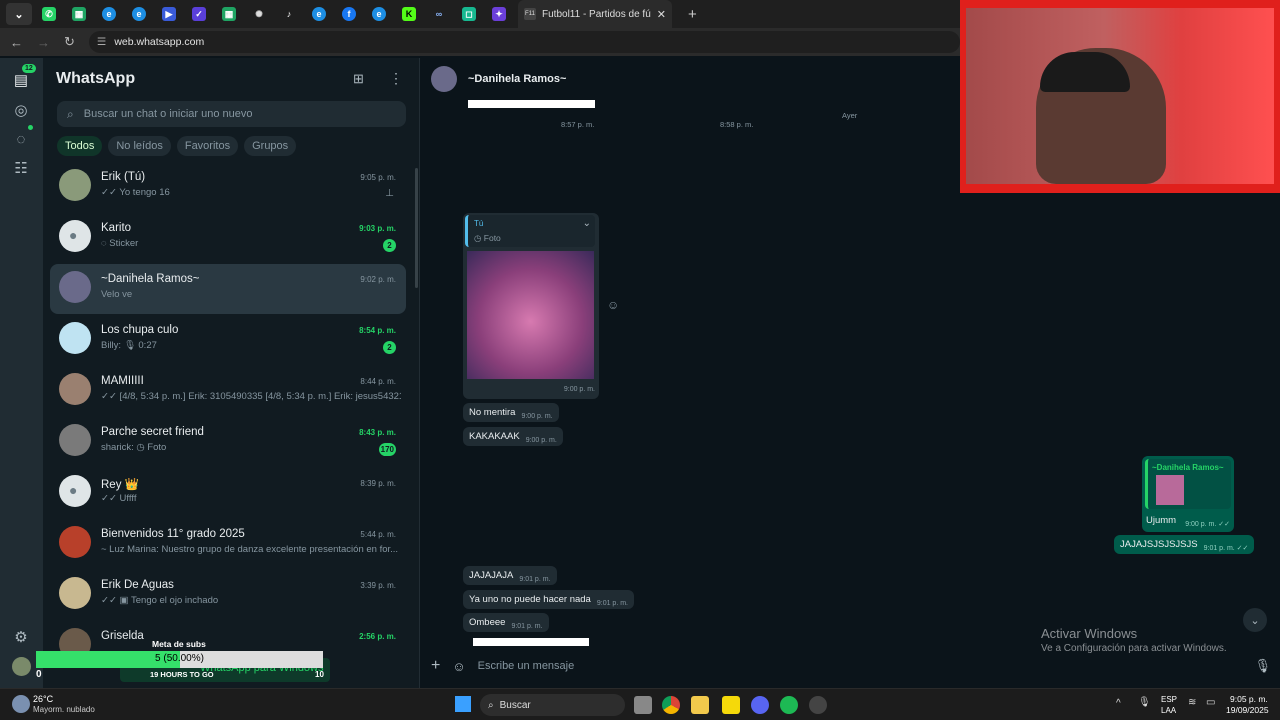 The image size is (1280, 720). What do you see at coordinates (1210, 702) in the screenshot?
I see `battery-icon: ▭` at bounding box center [1210, 702].